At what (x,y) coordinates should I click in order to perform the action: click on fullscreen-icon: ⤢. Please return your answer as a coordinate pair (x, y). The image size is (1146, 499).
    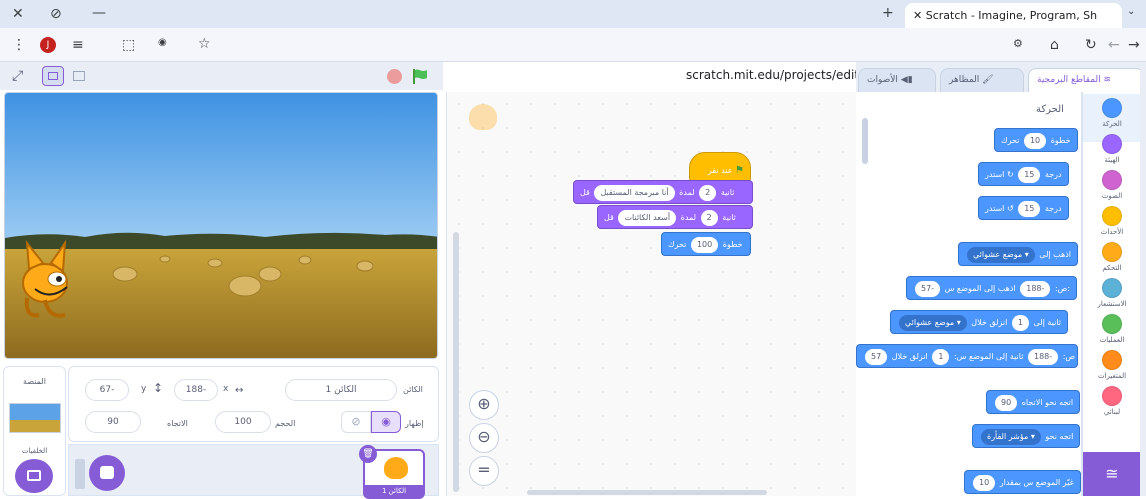
    Looking at the image, I should click on (17, 76).